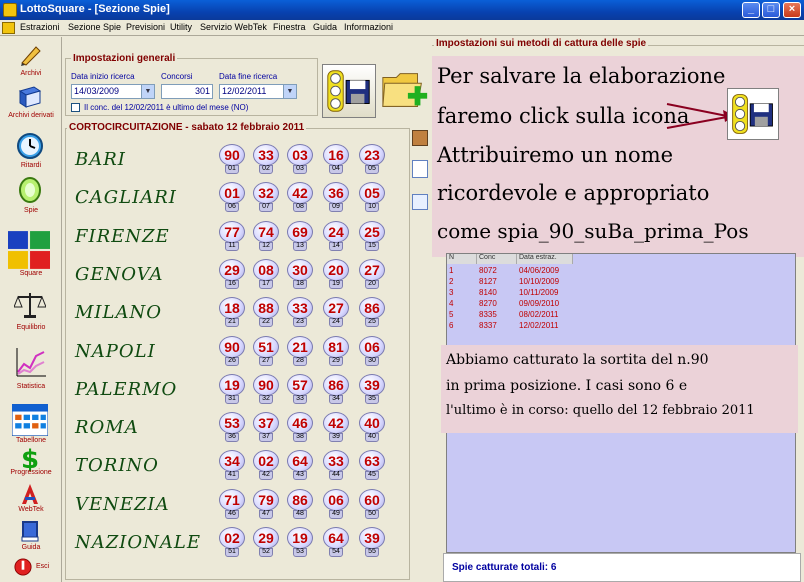  Describe the element at coordinates (510, 304) in the screenshot. I see `table-row: 4 8270 09/09/2010` at that location.